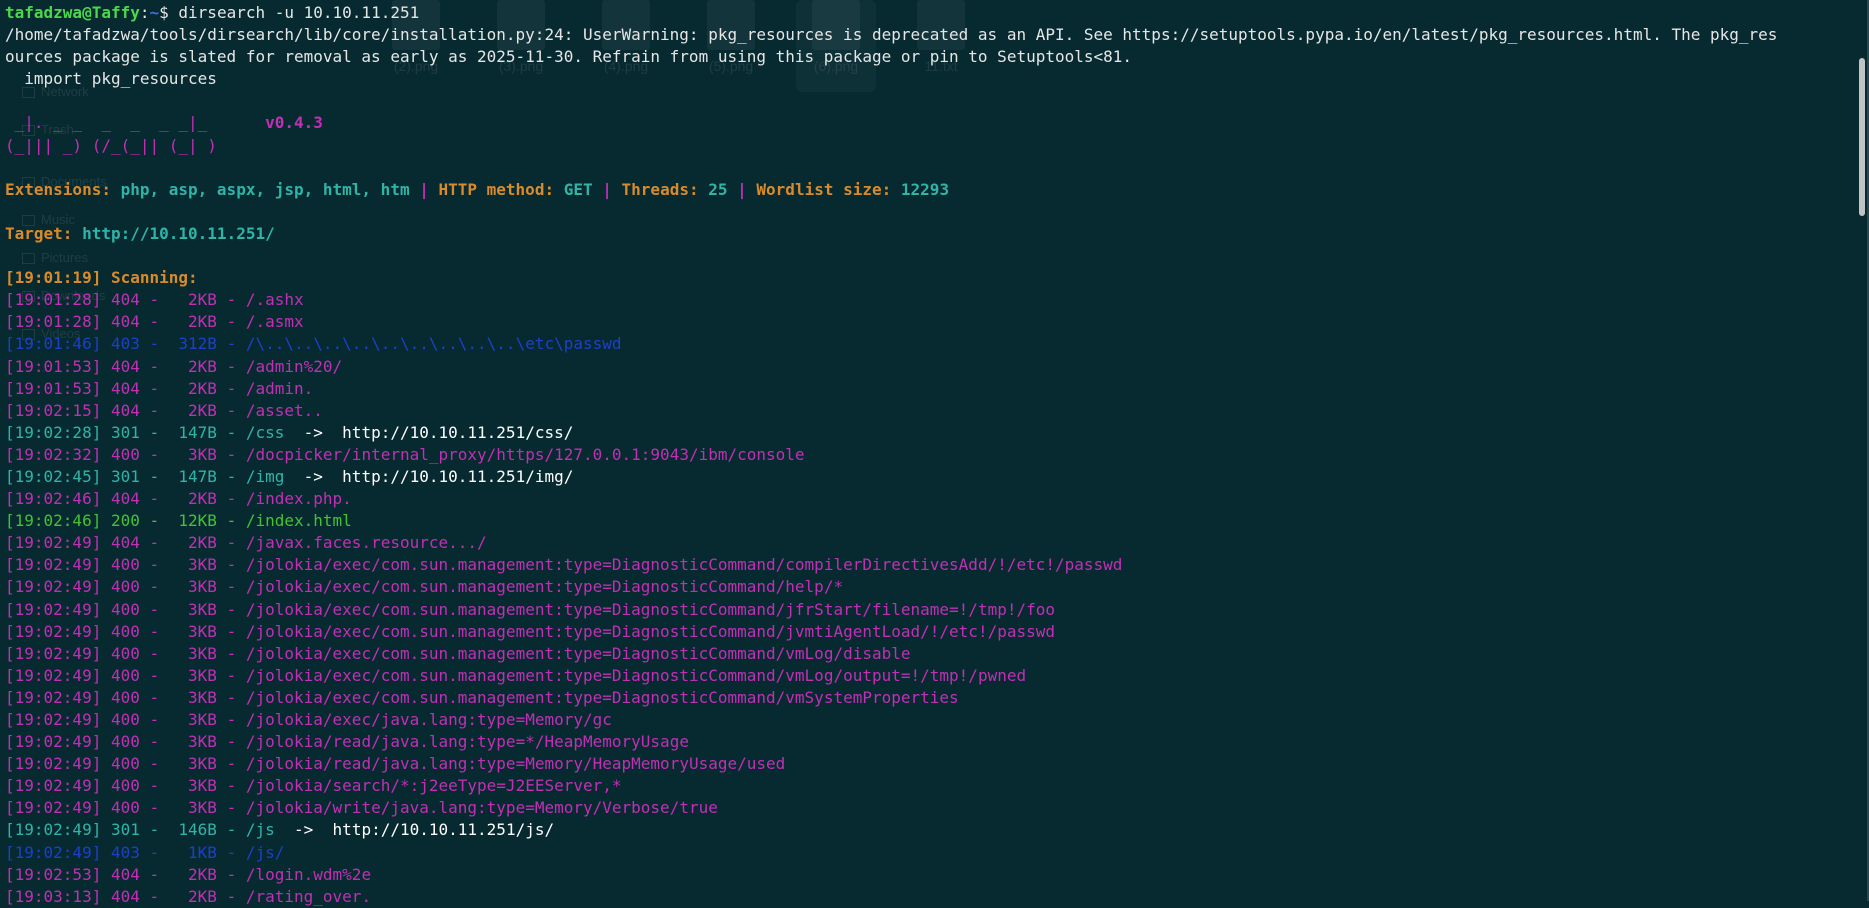  What do you see at coordinates (458, 476) in the screenshot?
I see `redirect-url: http://10.10.11.251/img/` at bounding box center [458, 476].